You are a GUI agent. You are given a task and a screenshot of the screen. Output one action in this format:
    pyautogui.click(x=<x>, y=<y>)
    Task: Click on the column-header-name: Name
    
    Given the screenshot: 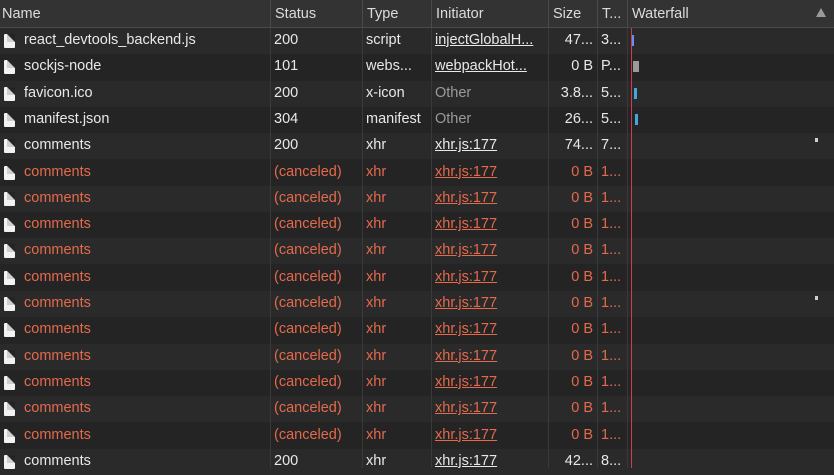 What is the action you would take?
    pyautogui.click(x=135, y=14)
    